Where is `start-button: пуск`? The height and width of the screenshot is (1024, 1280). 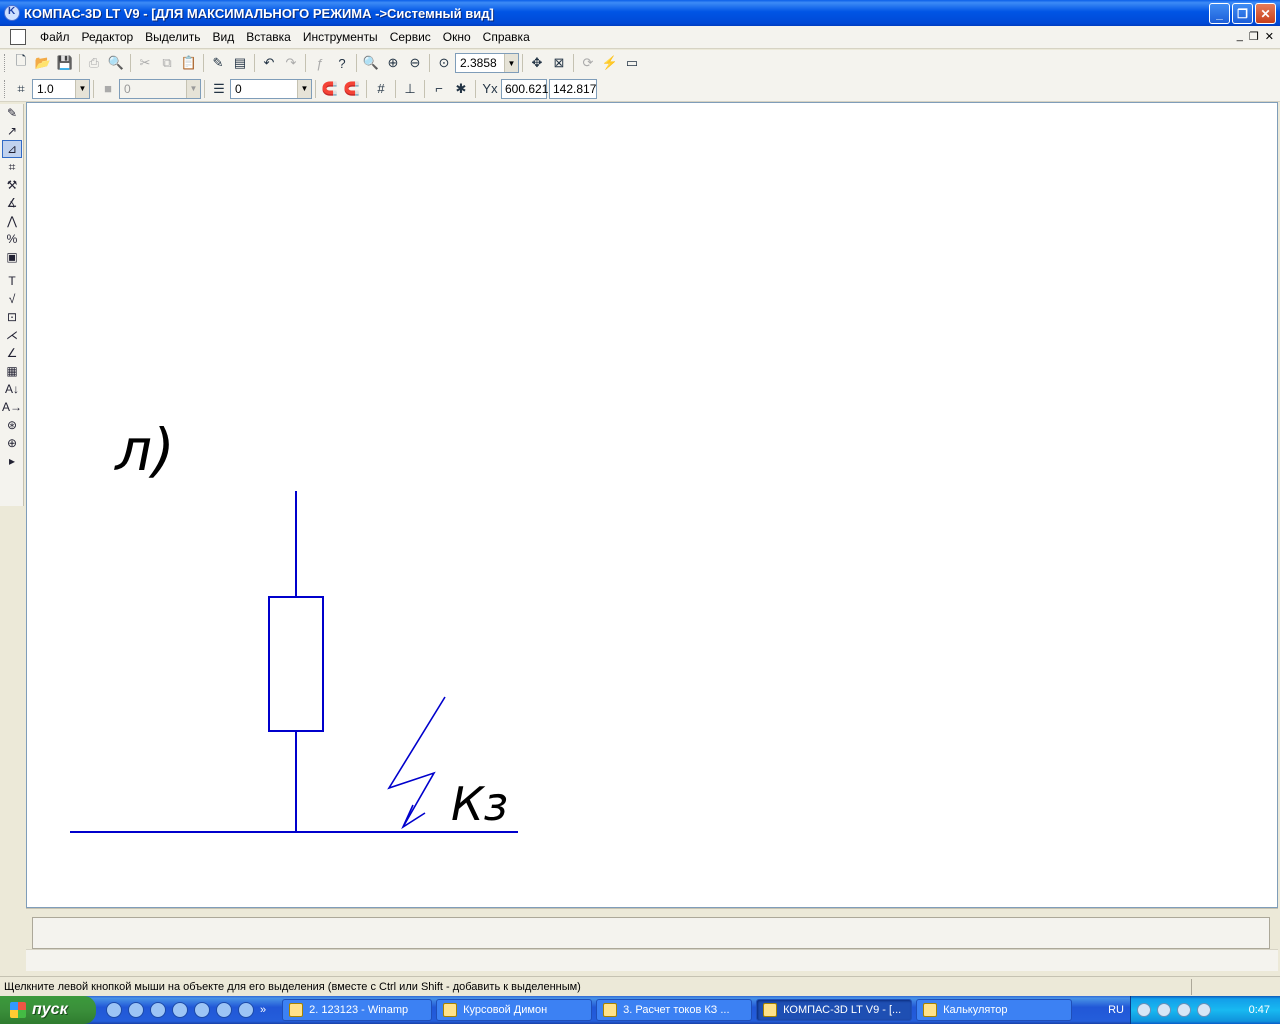
start-button: пуск is located at coordinates (48, 1010).